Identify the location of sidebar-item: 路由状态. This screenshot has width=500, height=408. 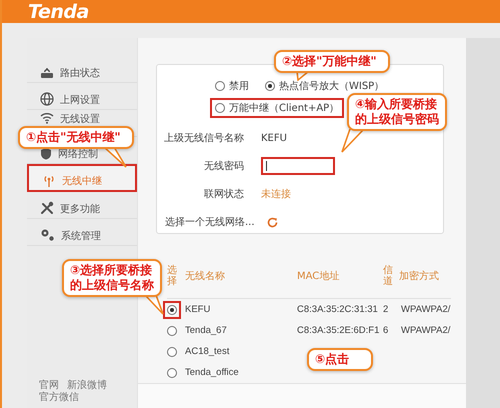
(82, 69).